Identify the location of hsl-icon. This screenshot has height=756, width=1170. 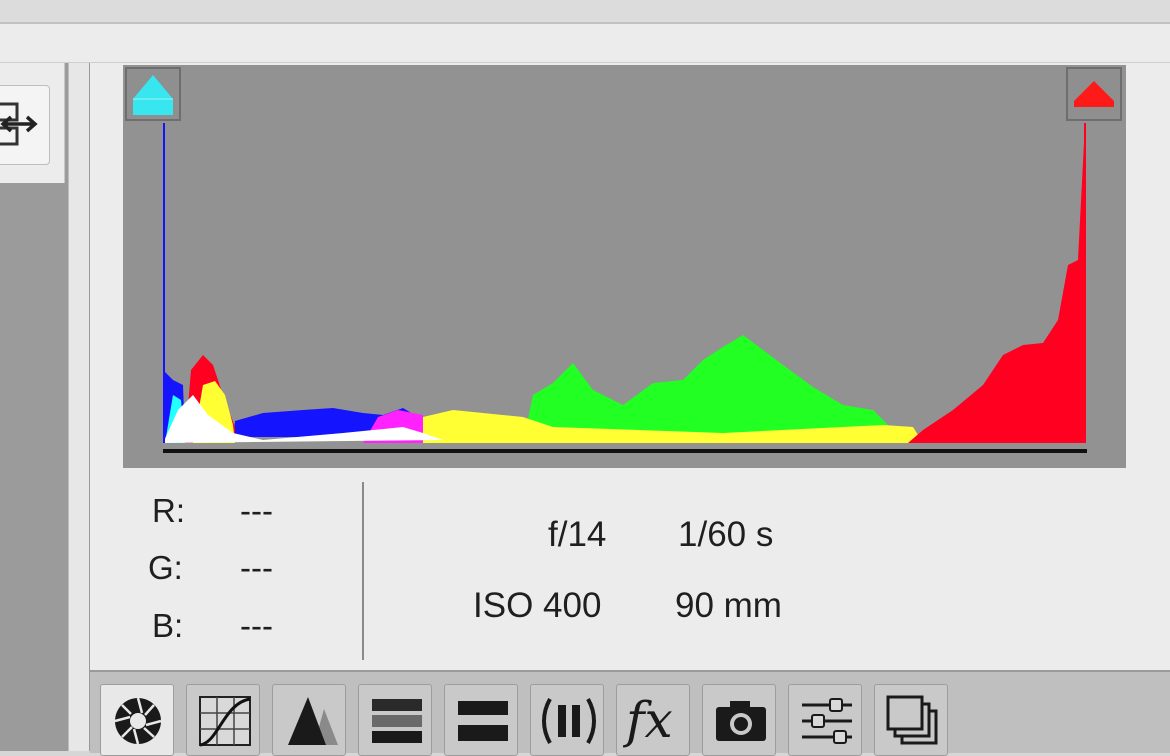
(397, 721).